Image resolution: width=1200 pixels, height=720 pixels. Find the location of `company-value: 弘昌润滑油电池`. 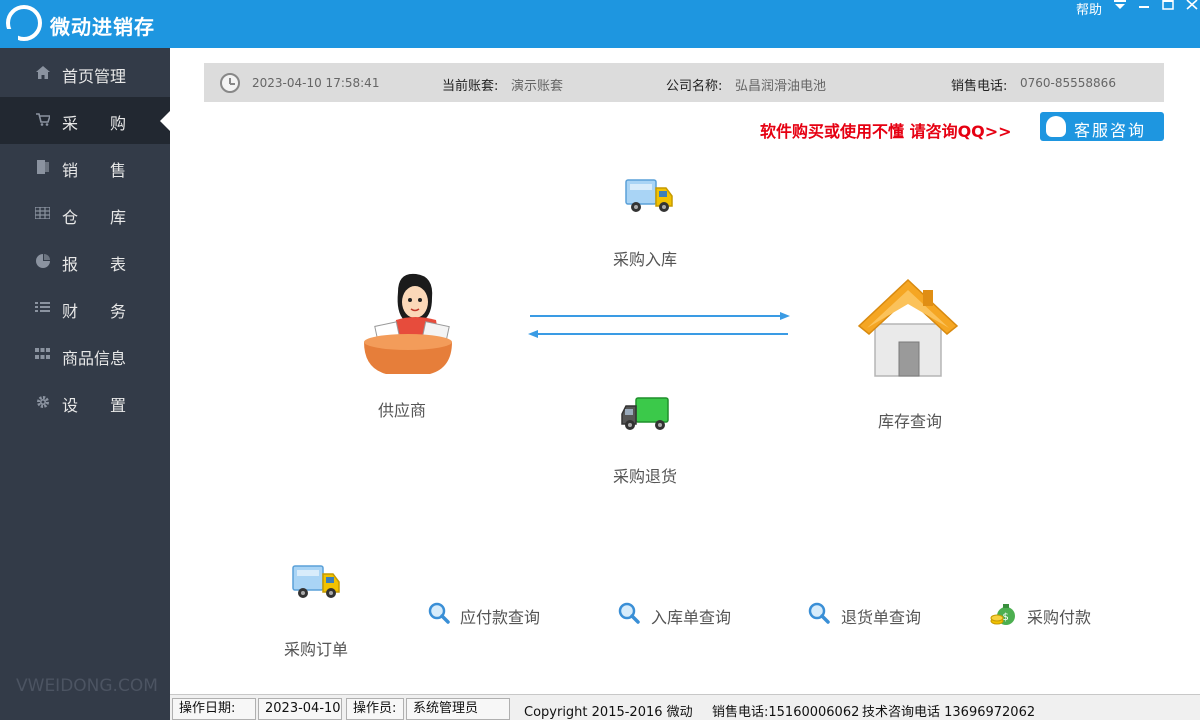

company-value: 弘昌润滑油电池 is located at coordinates (781, 86).